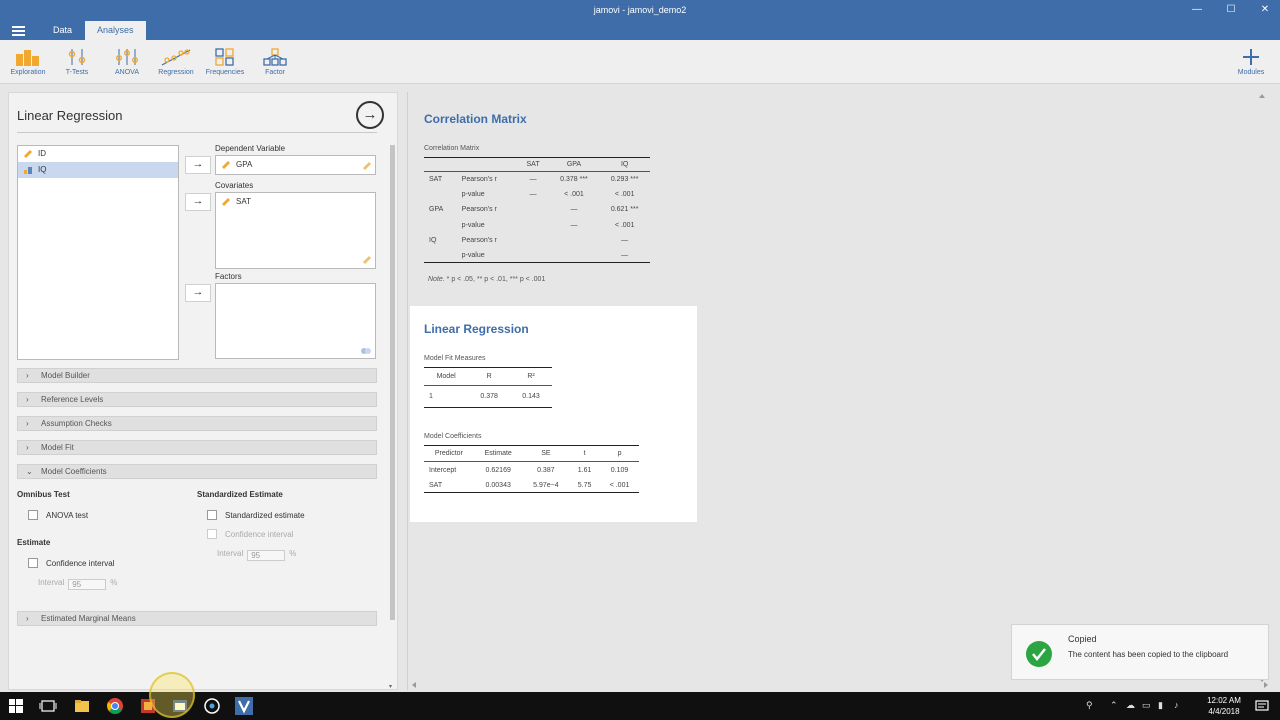 Image resolution: width=1280 pixels, height=720 pixels. Describe the element at coordinates (295, 202) in the screenshot. I see `covariate-item: SAT` at that location.